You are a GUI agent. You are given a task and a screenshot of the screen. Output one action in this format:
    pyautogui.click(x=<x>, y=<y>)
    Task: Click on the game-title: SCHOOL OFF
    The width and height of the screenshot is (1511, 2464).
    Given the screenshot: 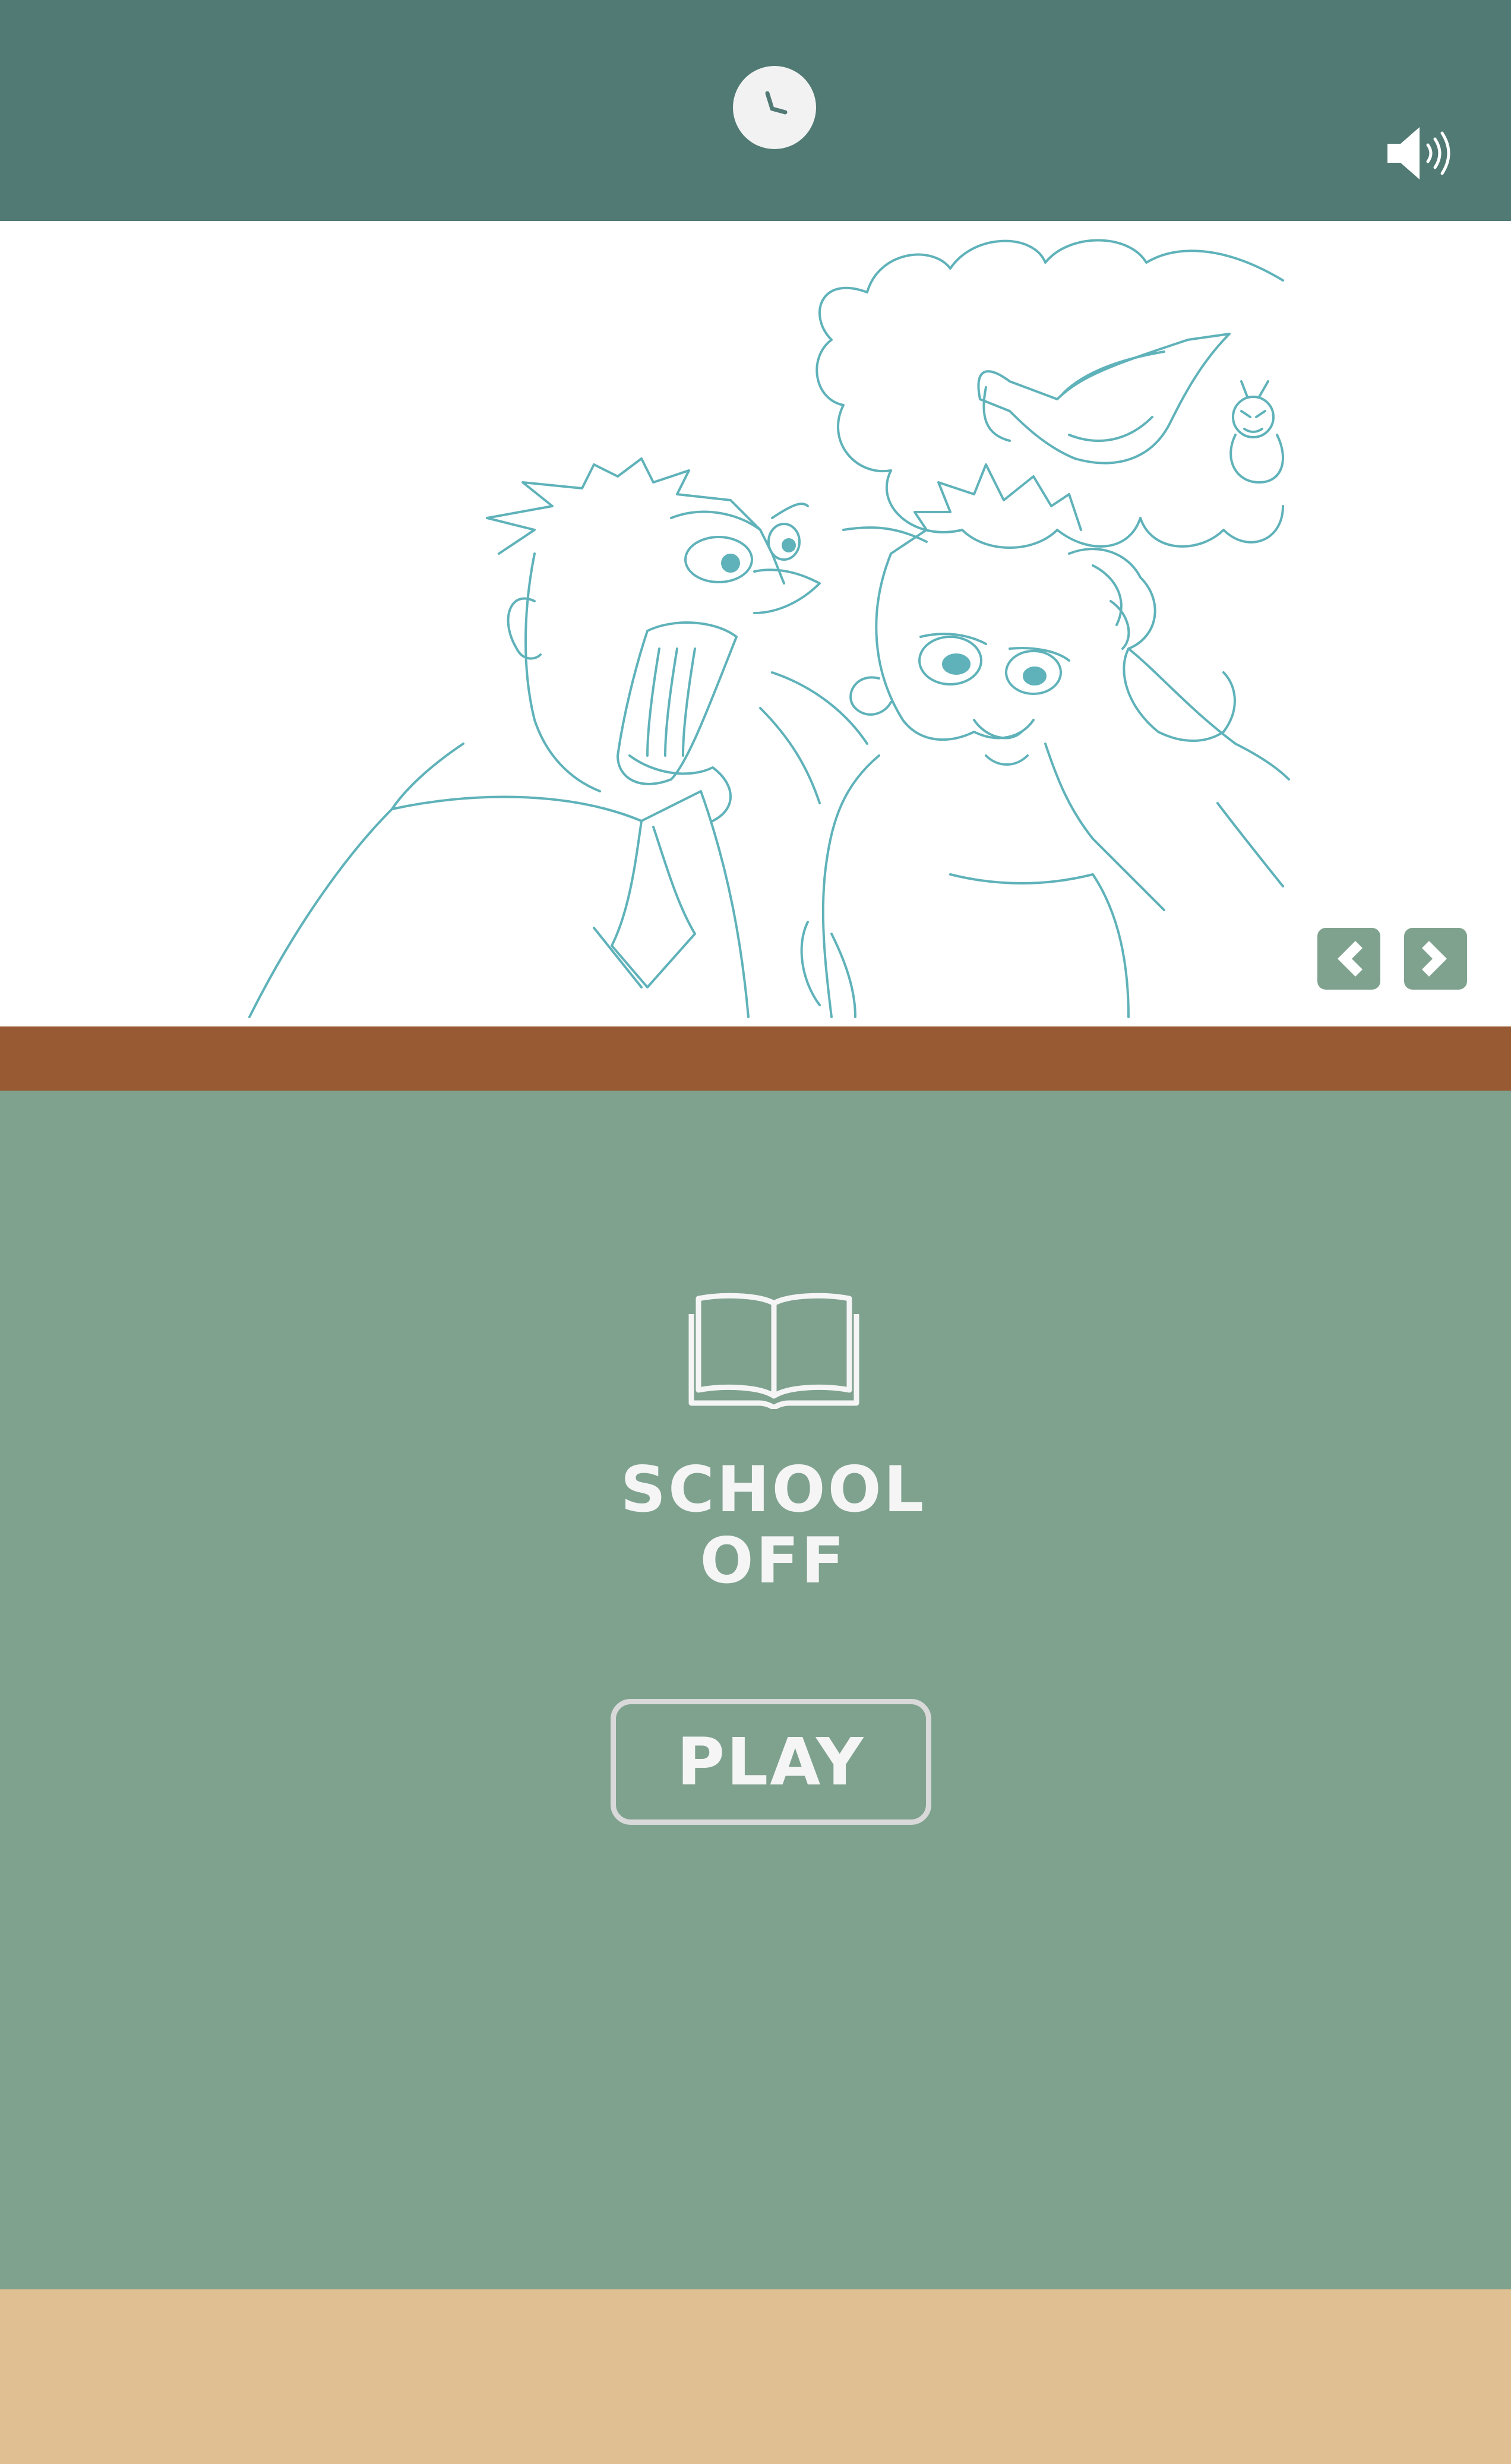 What is the action you would take?
    pyautogui.click(x=773, y=1526)
    